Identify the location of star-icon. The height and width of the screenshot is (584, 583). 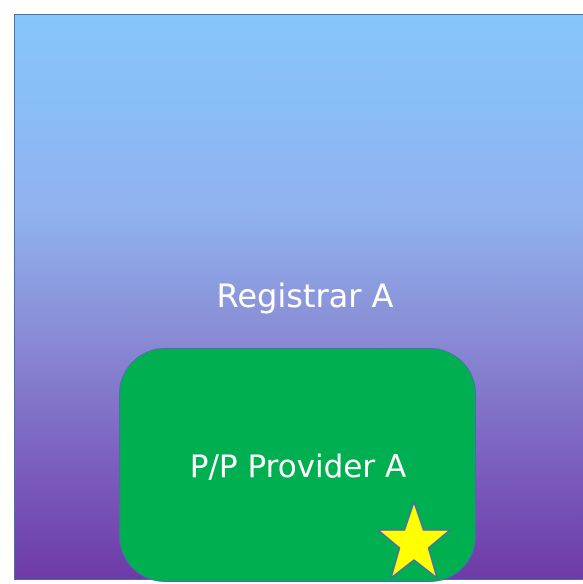
(414, 540).